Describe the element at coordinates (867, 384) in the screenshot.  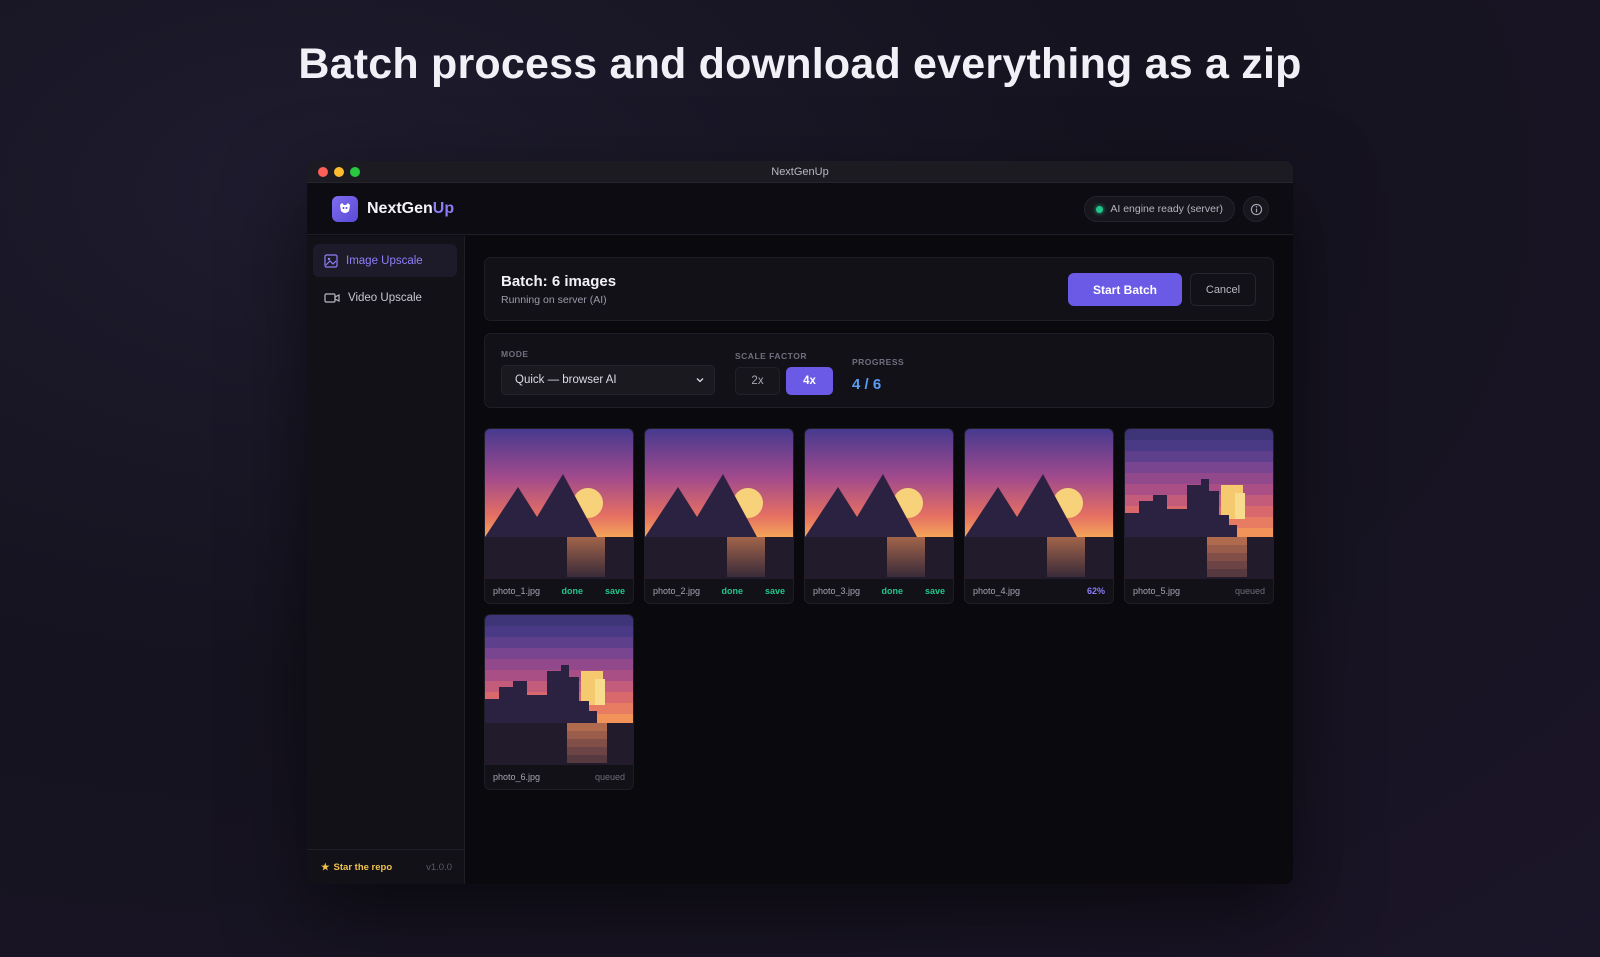
I see `progress-value: 4 / 6` at that location.